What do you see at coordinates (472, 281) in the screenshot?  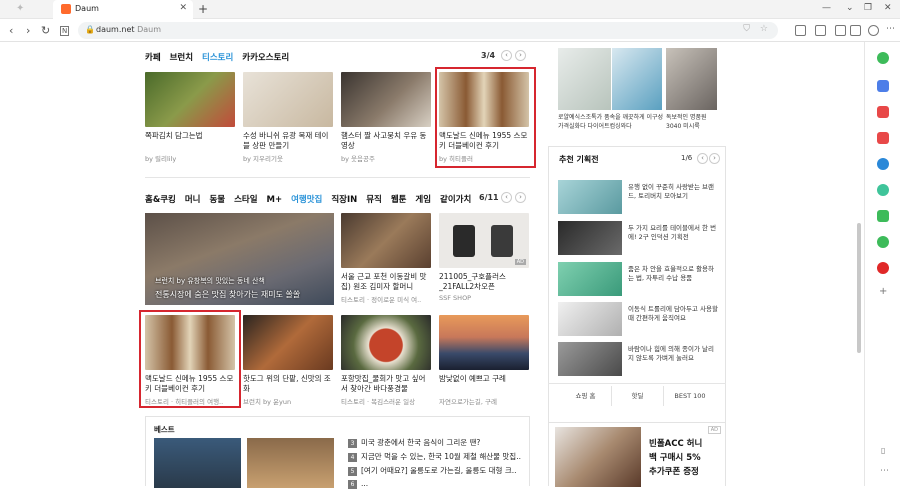 I see `card-title: 211005_구호플러스 _21FALL2차오픈` at bounding box center [472, 281].